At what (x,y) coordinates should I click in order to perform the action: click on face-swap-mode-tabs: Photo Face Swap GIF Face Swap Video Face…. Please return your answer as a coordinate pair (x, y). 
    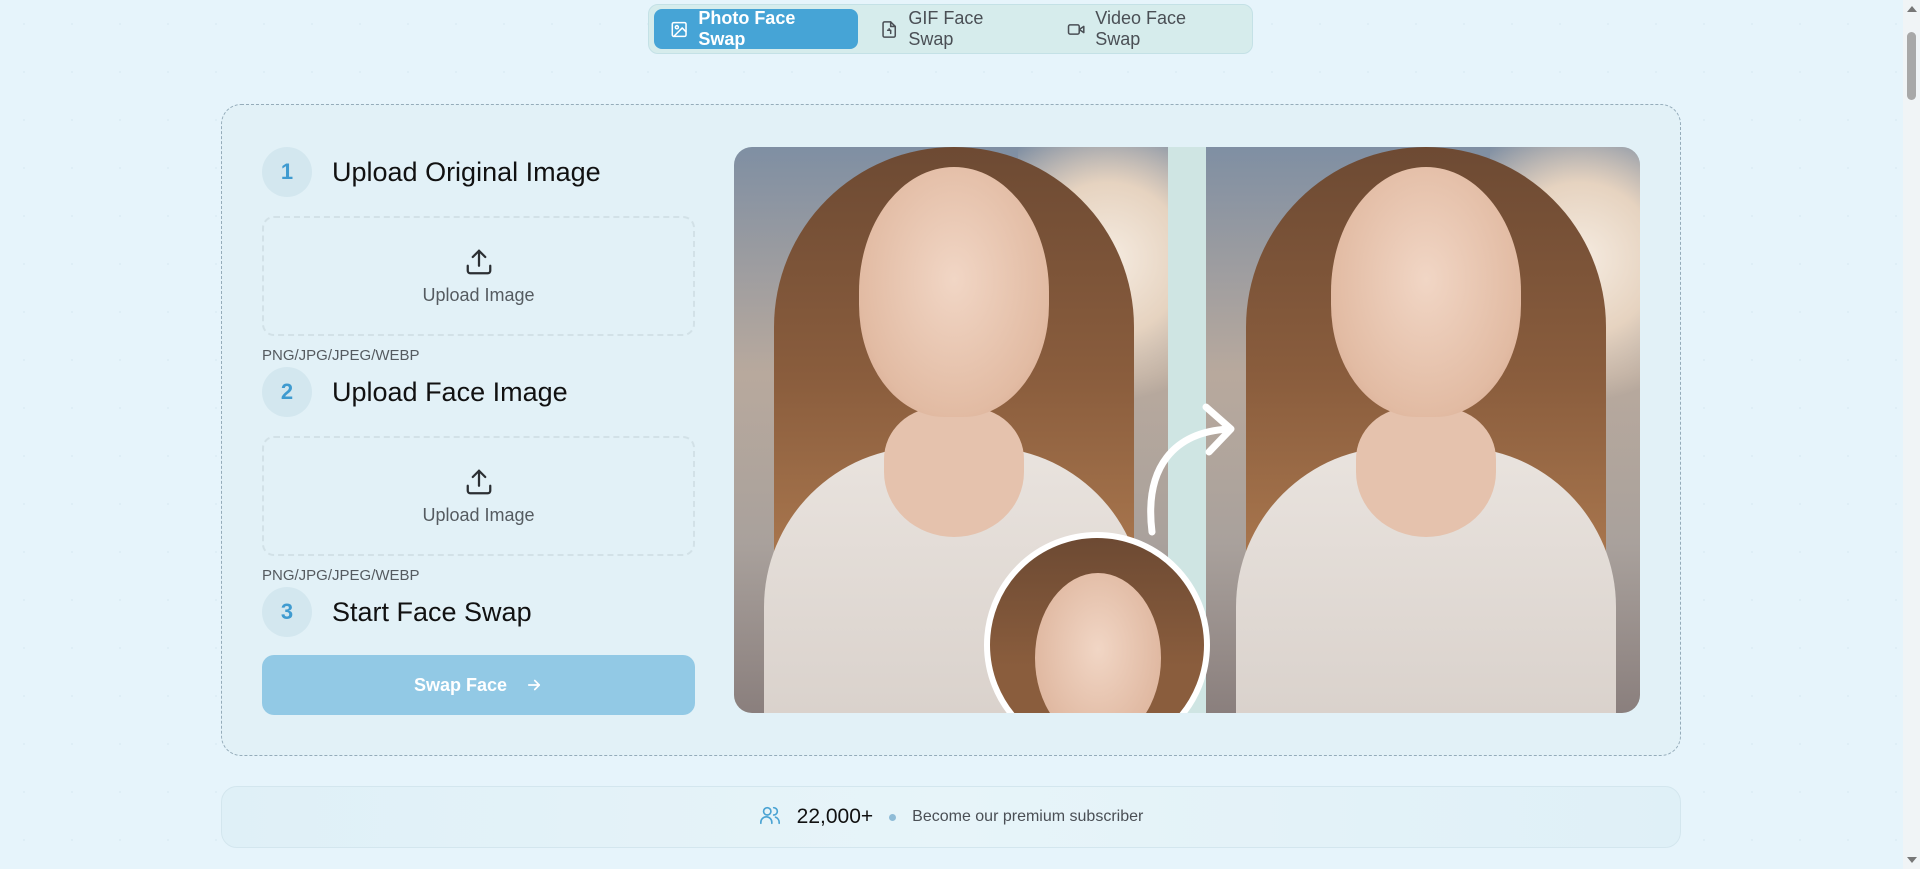
    Looking at the image, I should click on (950, 29).